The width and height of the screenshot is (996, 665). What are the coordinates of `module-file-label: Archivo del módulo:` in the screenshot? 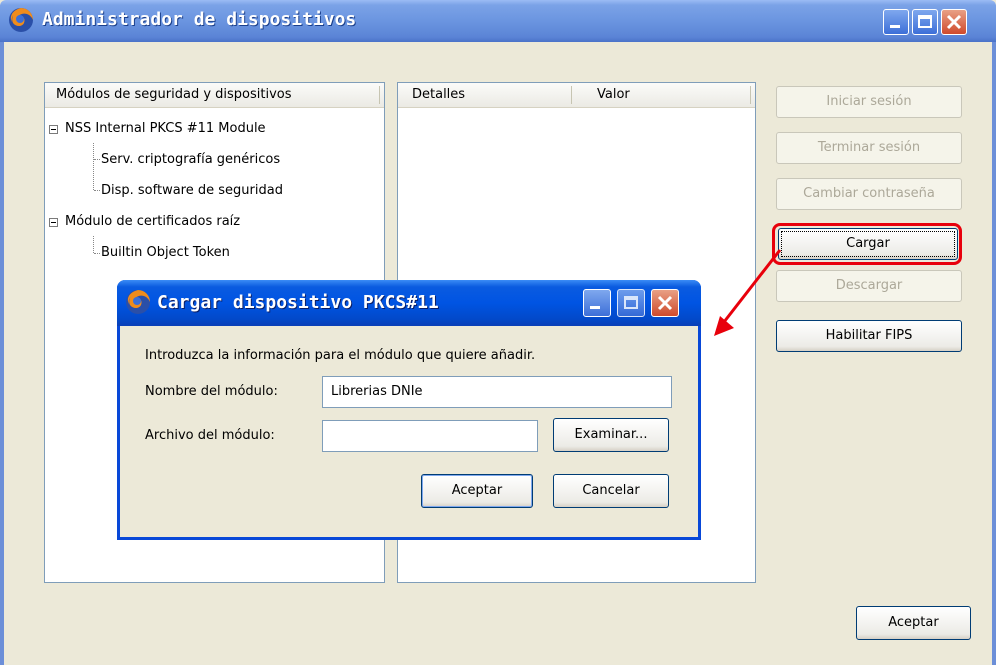 It's located at (210, 435).